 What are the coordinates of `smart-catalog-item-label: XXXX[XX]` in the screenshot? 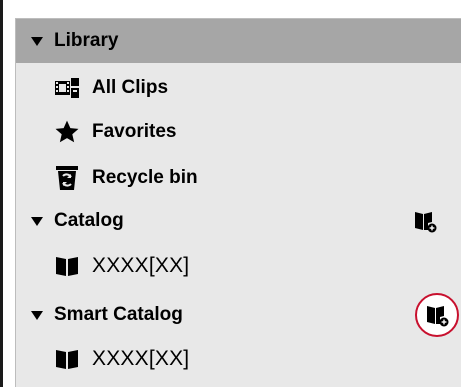 It's located at (141, 358).